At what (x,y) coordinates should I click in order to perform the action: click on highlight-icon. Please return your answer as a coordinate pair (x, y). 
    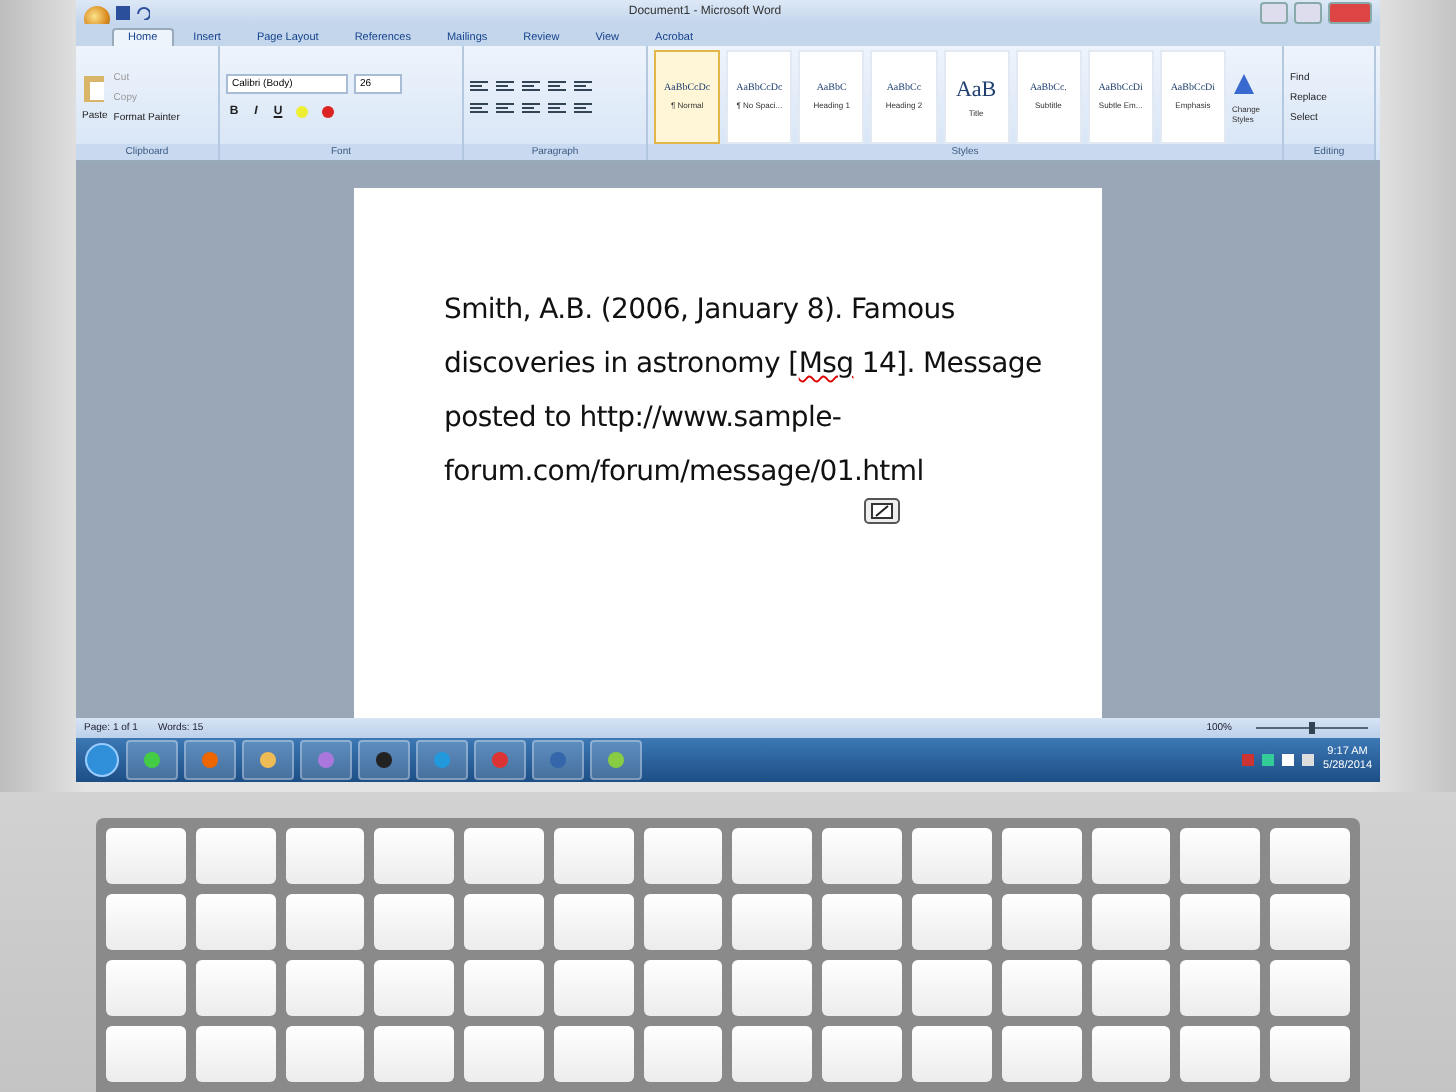
    Looking at the image, I should click on (302, 111).